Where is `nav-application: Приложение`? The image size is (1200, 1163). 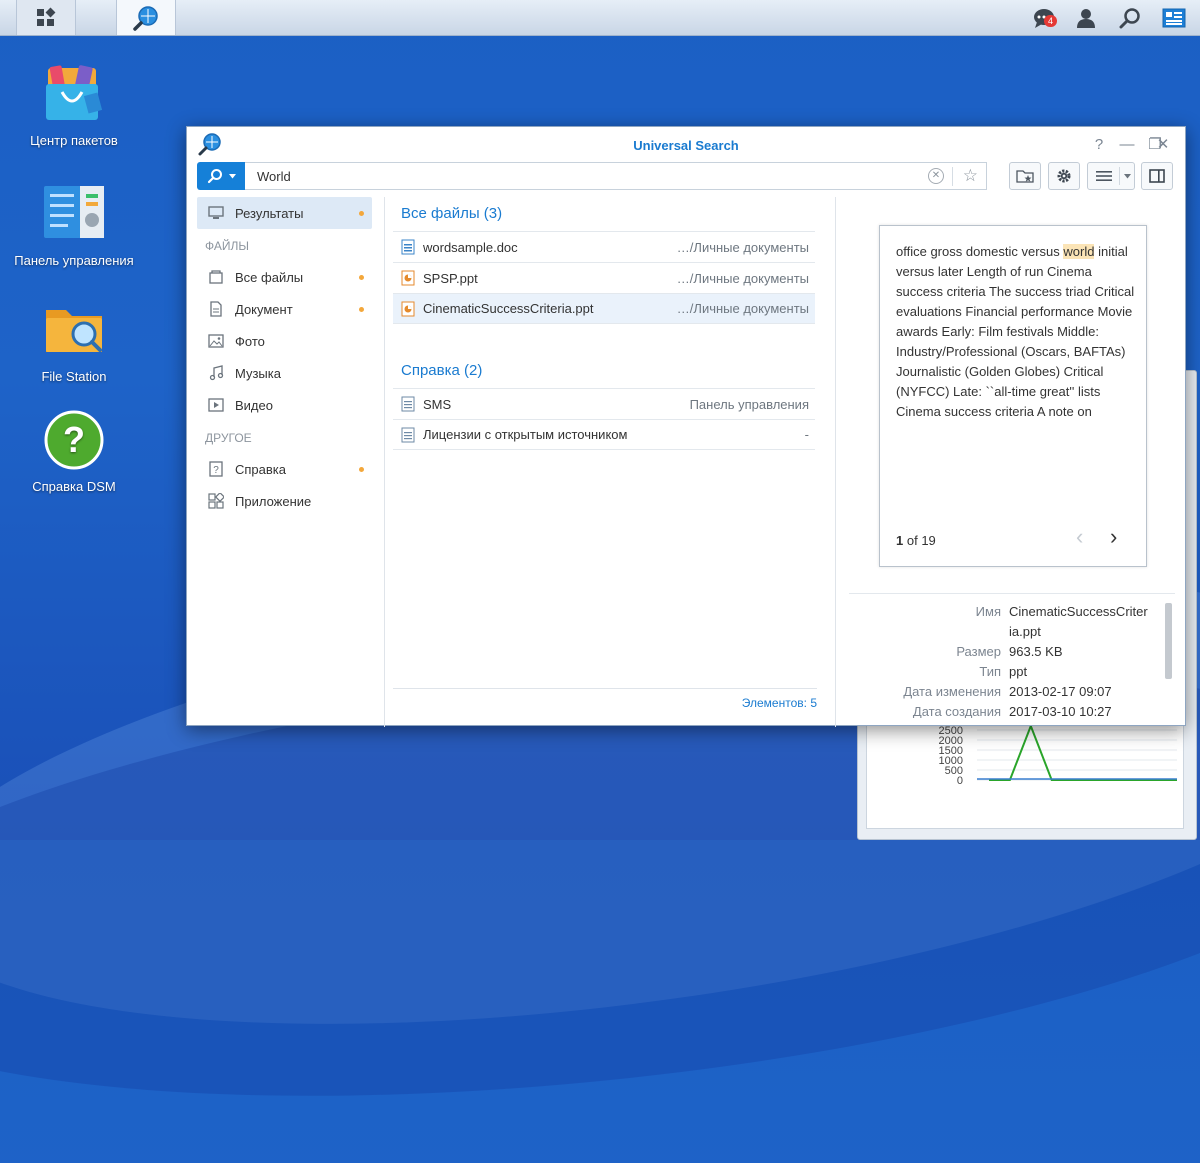
nav-application: Приложение is located at coordinates (284, 501).